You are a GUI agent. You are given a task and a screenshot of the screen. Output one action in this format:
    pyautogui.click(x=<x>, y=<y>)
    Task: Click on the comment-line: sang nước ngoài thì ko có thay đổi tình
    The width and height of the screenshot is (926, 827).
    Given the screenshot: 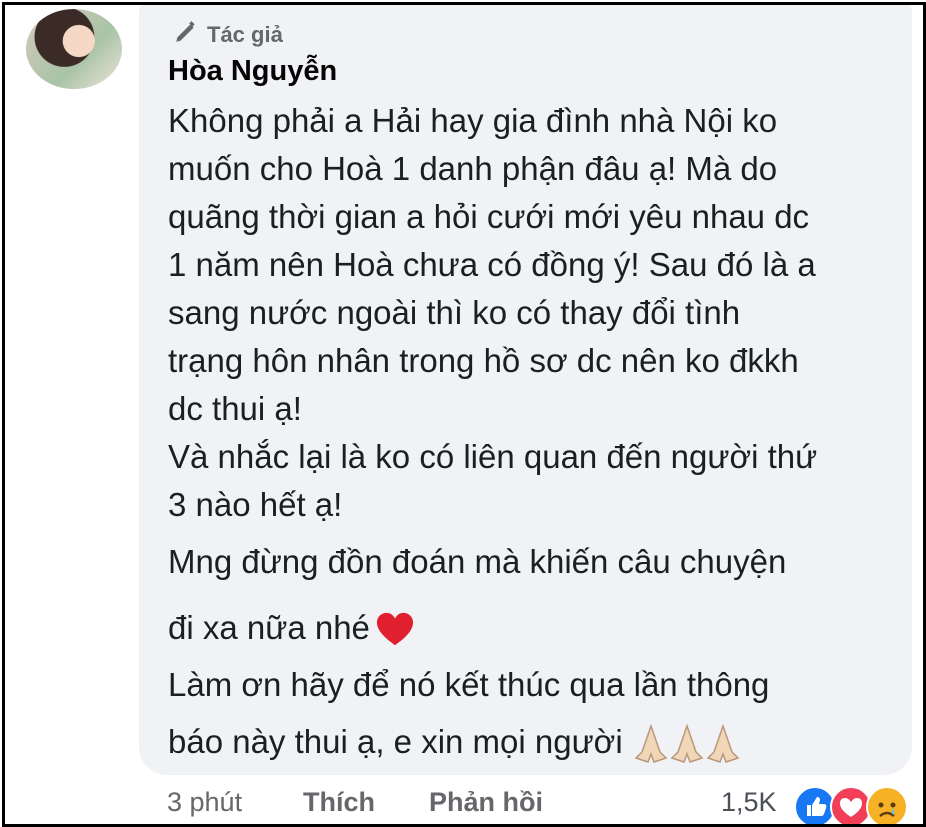 What is the action you would take?
    pyautogui.click(x=454, y=312)
    